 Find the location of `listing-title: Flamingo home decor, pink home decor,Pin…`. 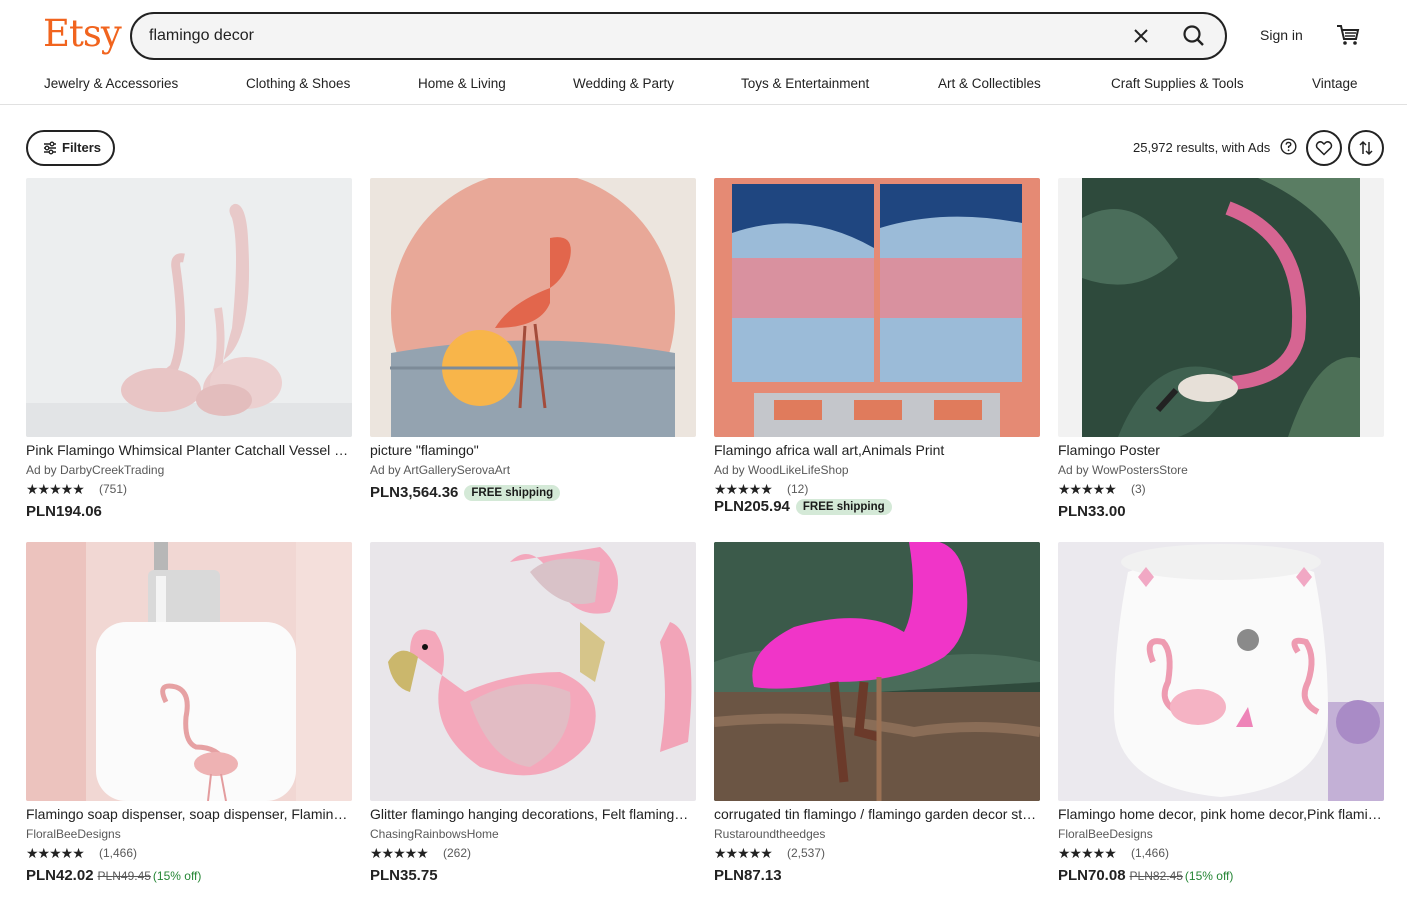

listing-title: Flamingo home decor, pink home decor,Pin… is located at coordinates (1221, 814).